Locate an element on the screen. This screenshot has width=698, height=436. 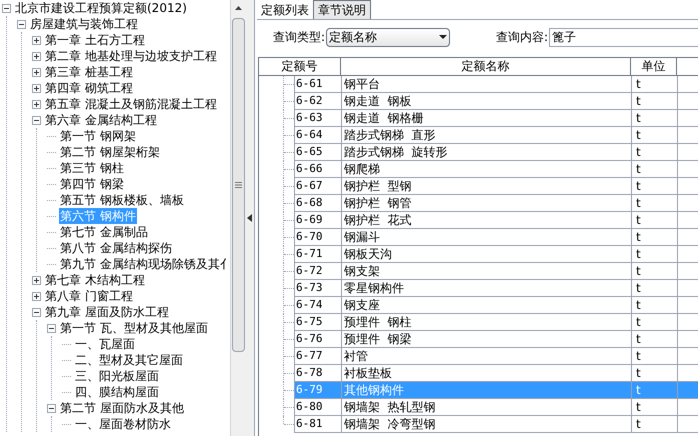
table-row: 6-75 预埋件 钢柱 t is located at coordinates (496, 322).